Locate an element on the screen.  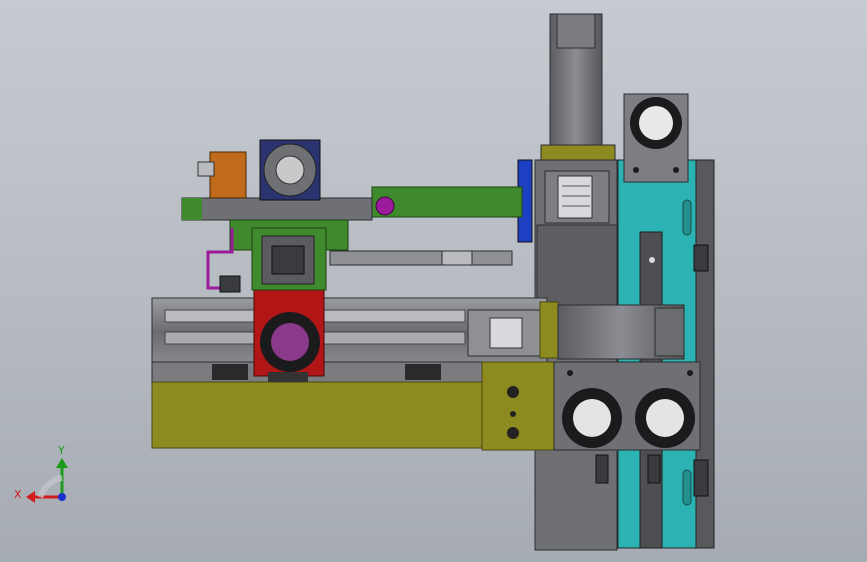
top-plate-green-edge is located at coordinates (192, 209).